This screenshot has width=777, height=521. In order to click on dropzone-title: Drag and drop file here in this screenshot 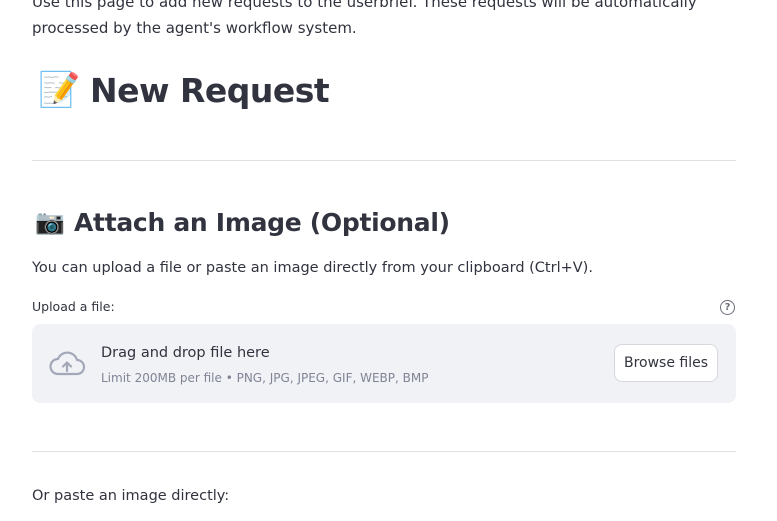, I will do `click(185, 353)`.